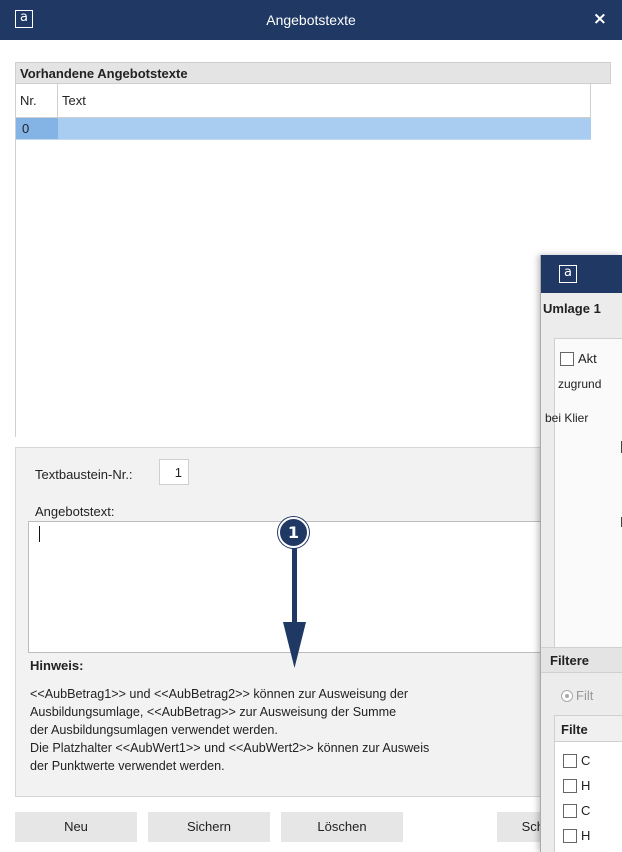  I want to click on column-divider, so click(57, 101).